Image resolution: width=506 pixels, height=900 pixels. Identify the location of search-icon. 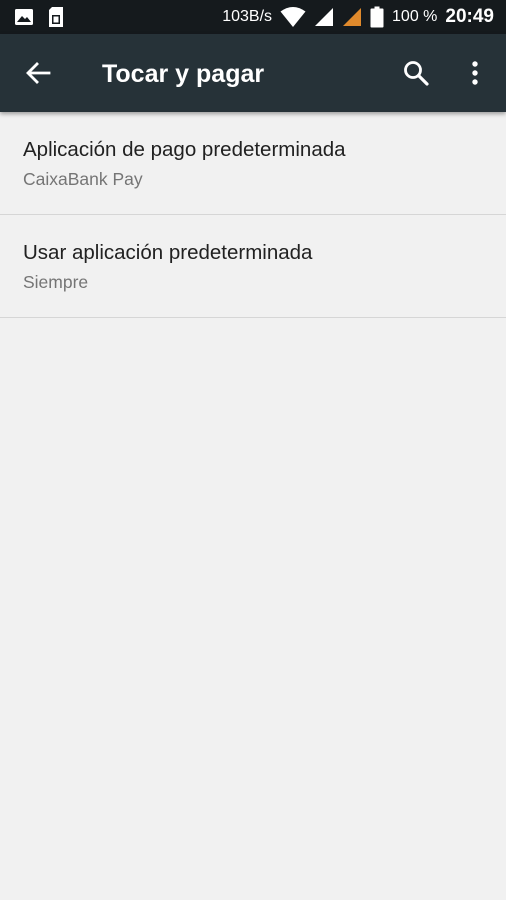
(416, 73).